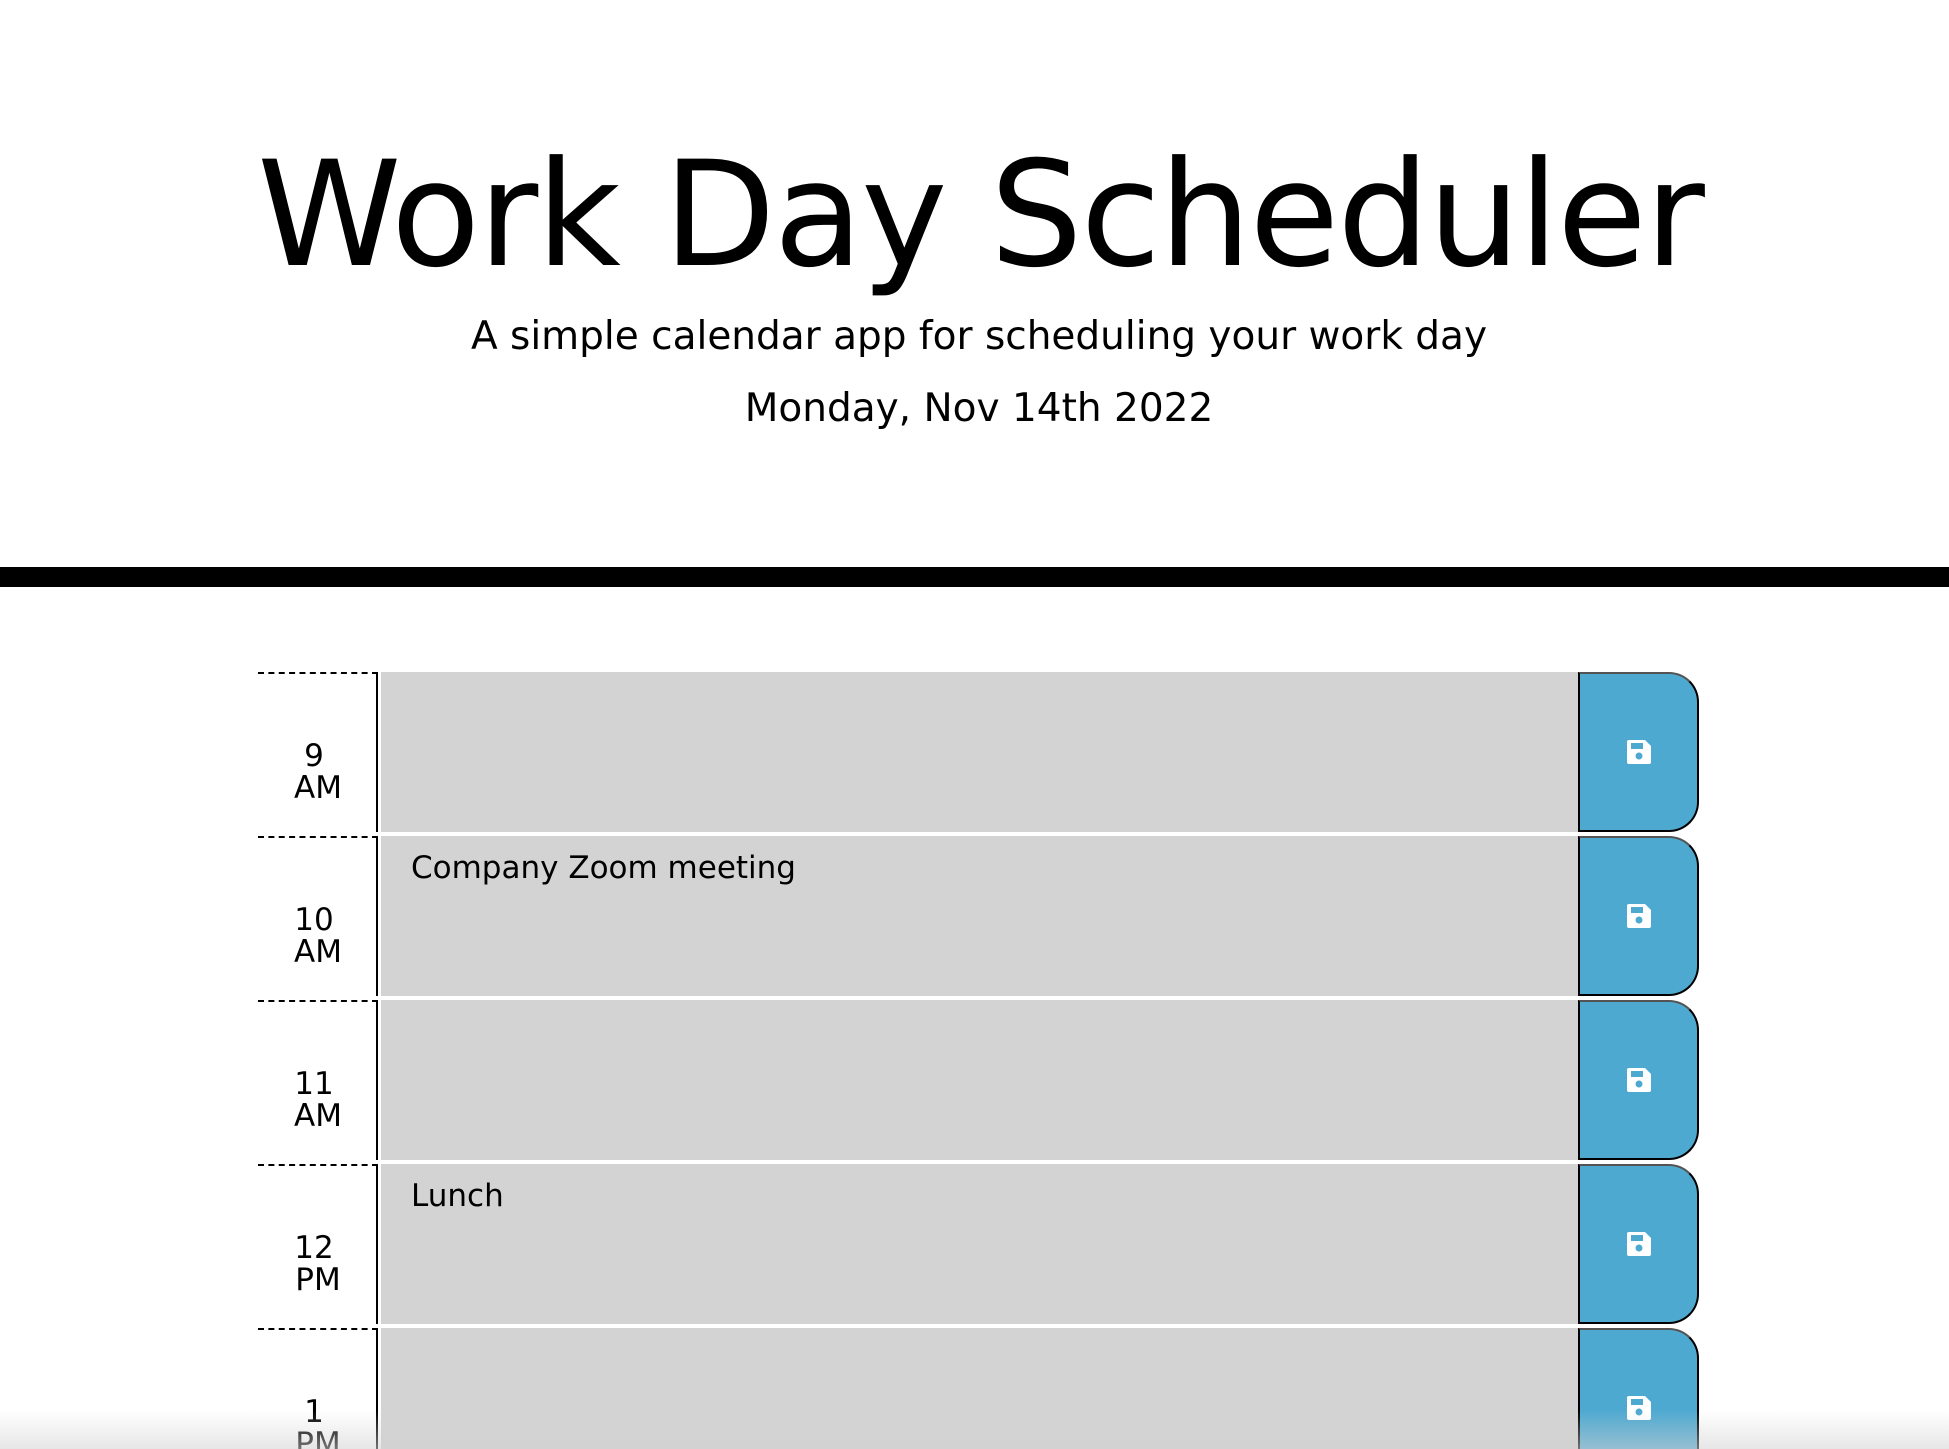 The width and height of the screenshot is (1949, 1449). I want to click on hour-label: 11 AM, so click(318, 1080).